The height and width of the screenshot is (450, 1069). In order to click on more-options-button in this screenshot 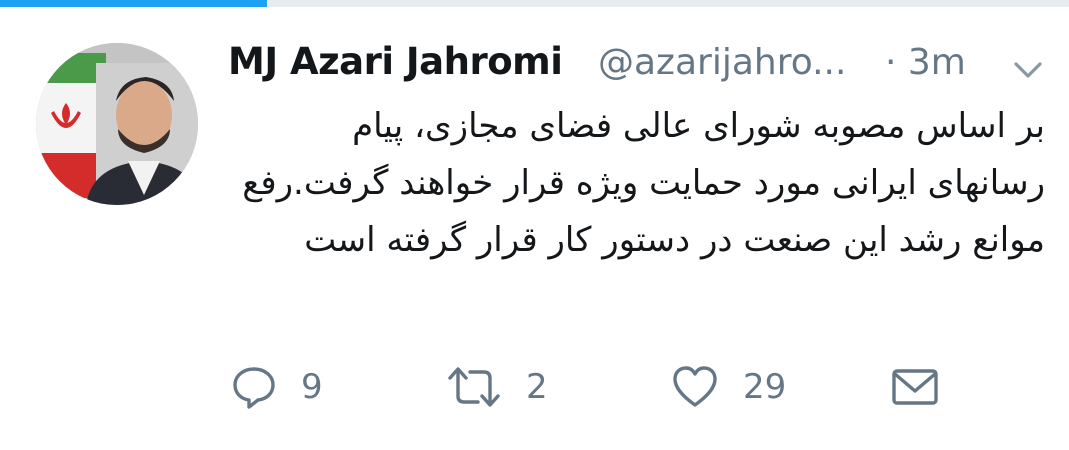, I will do `click(1028, 70)`.